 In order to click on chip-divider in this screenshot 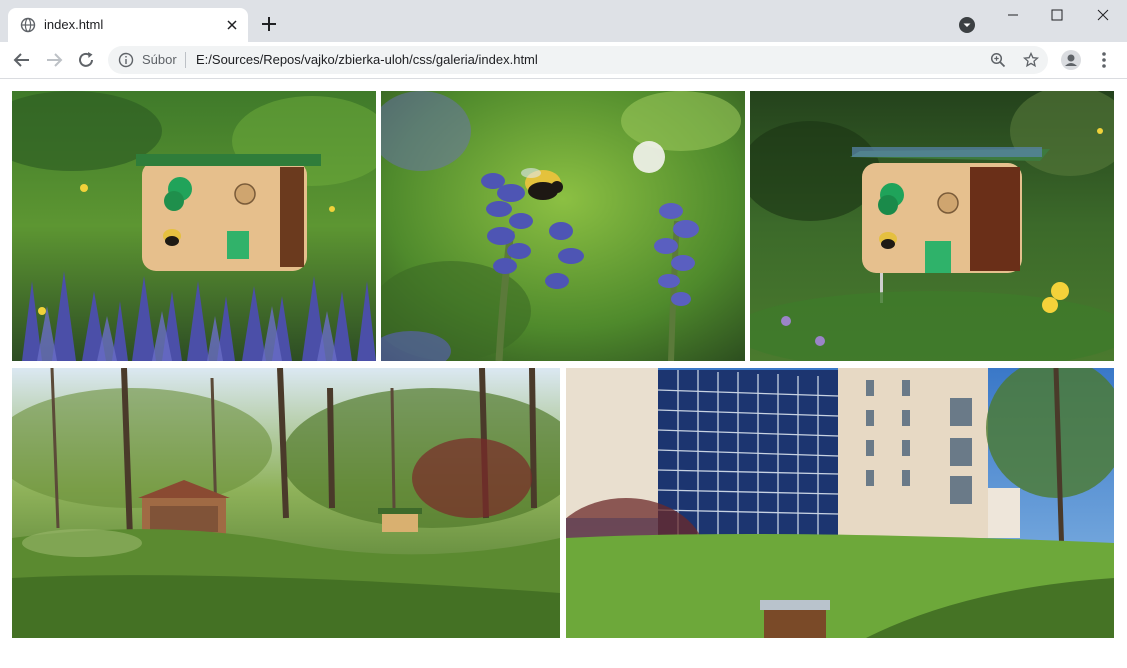, I will do `click(185, 60)`.